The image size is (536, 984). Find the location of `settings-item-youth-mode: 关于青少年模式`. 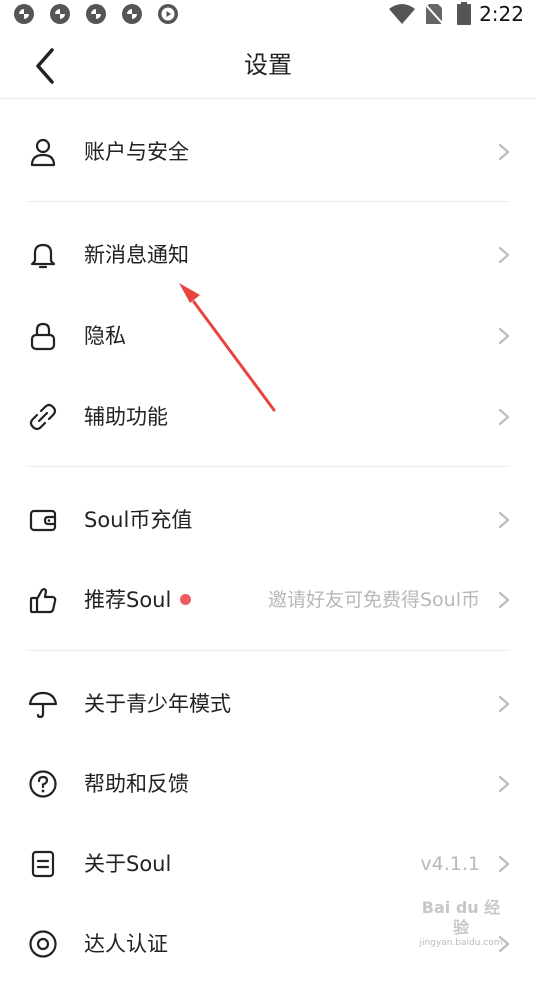

settings-item-youth-mode: 关于青少年模式 is located at coordinates (268, 704).